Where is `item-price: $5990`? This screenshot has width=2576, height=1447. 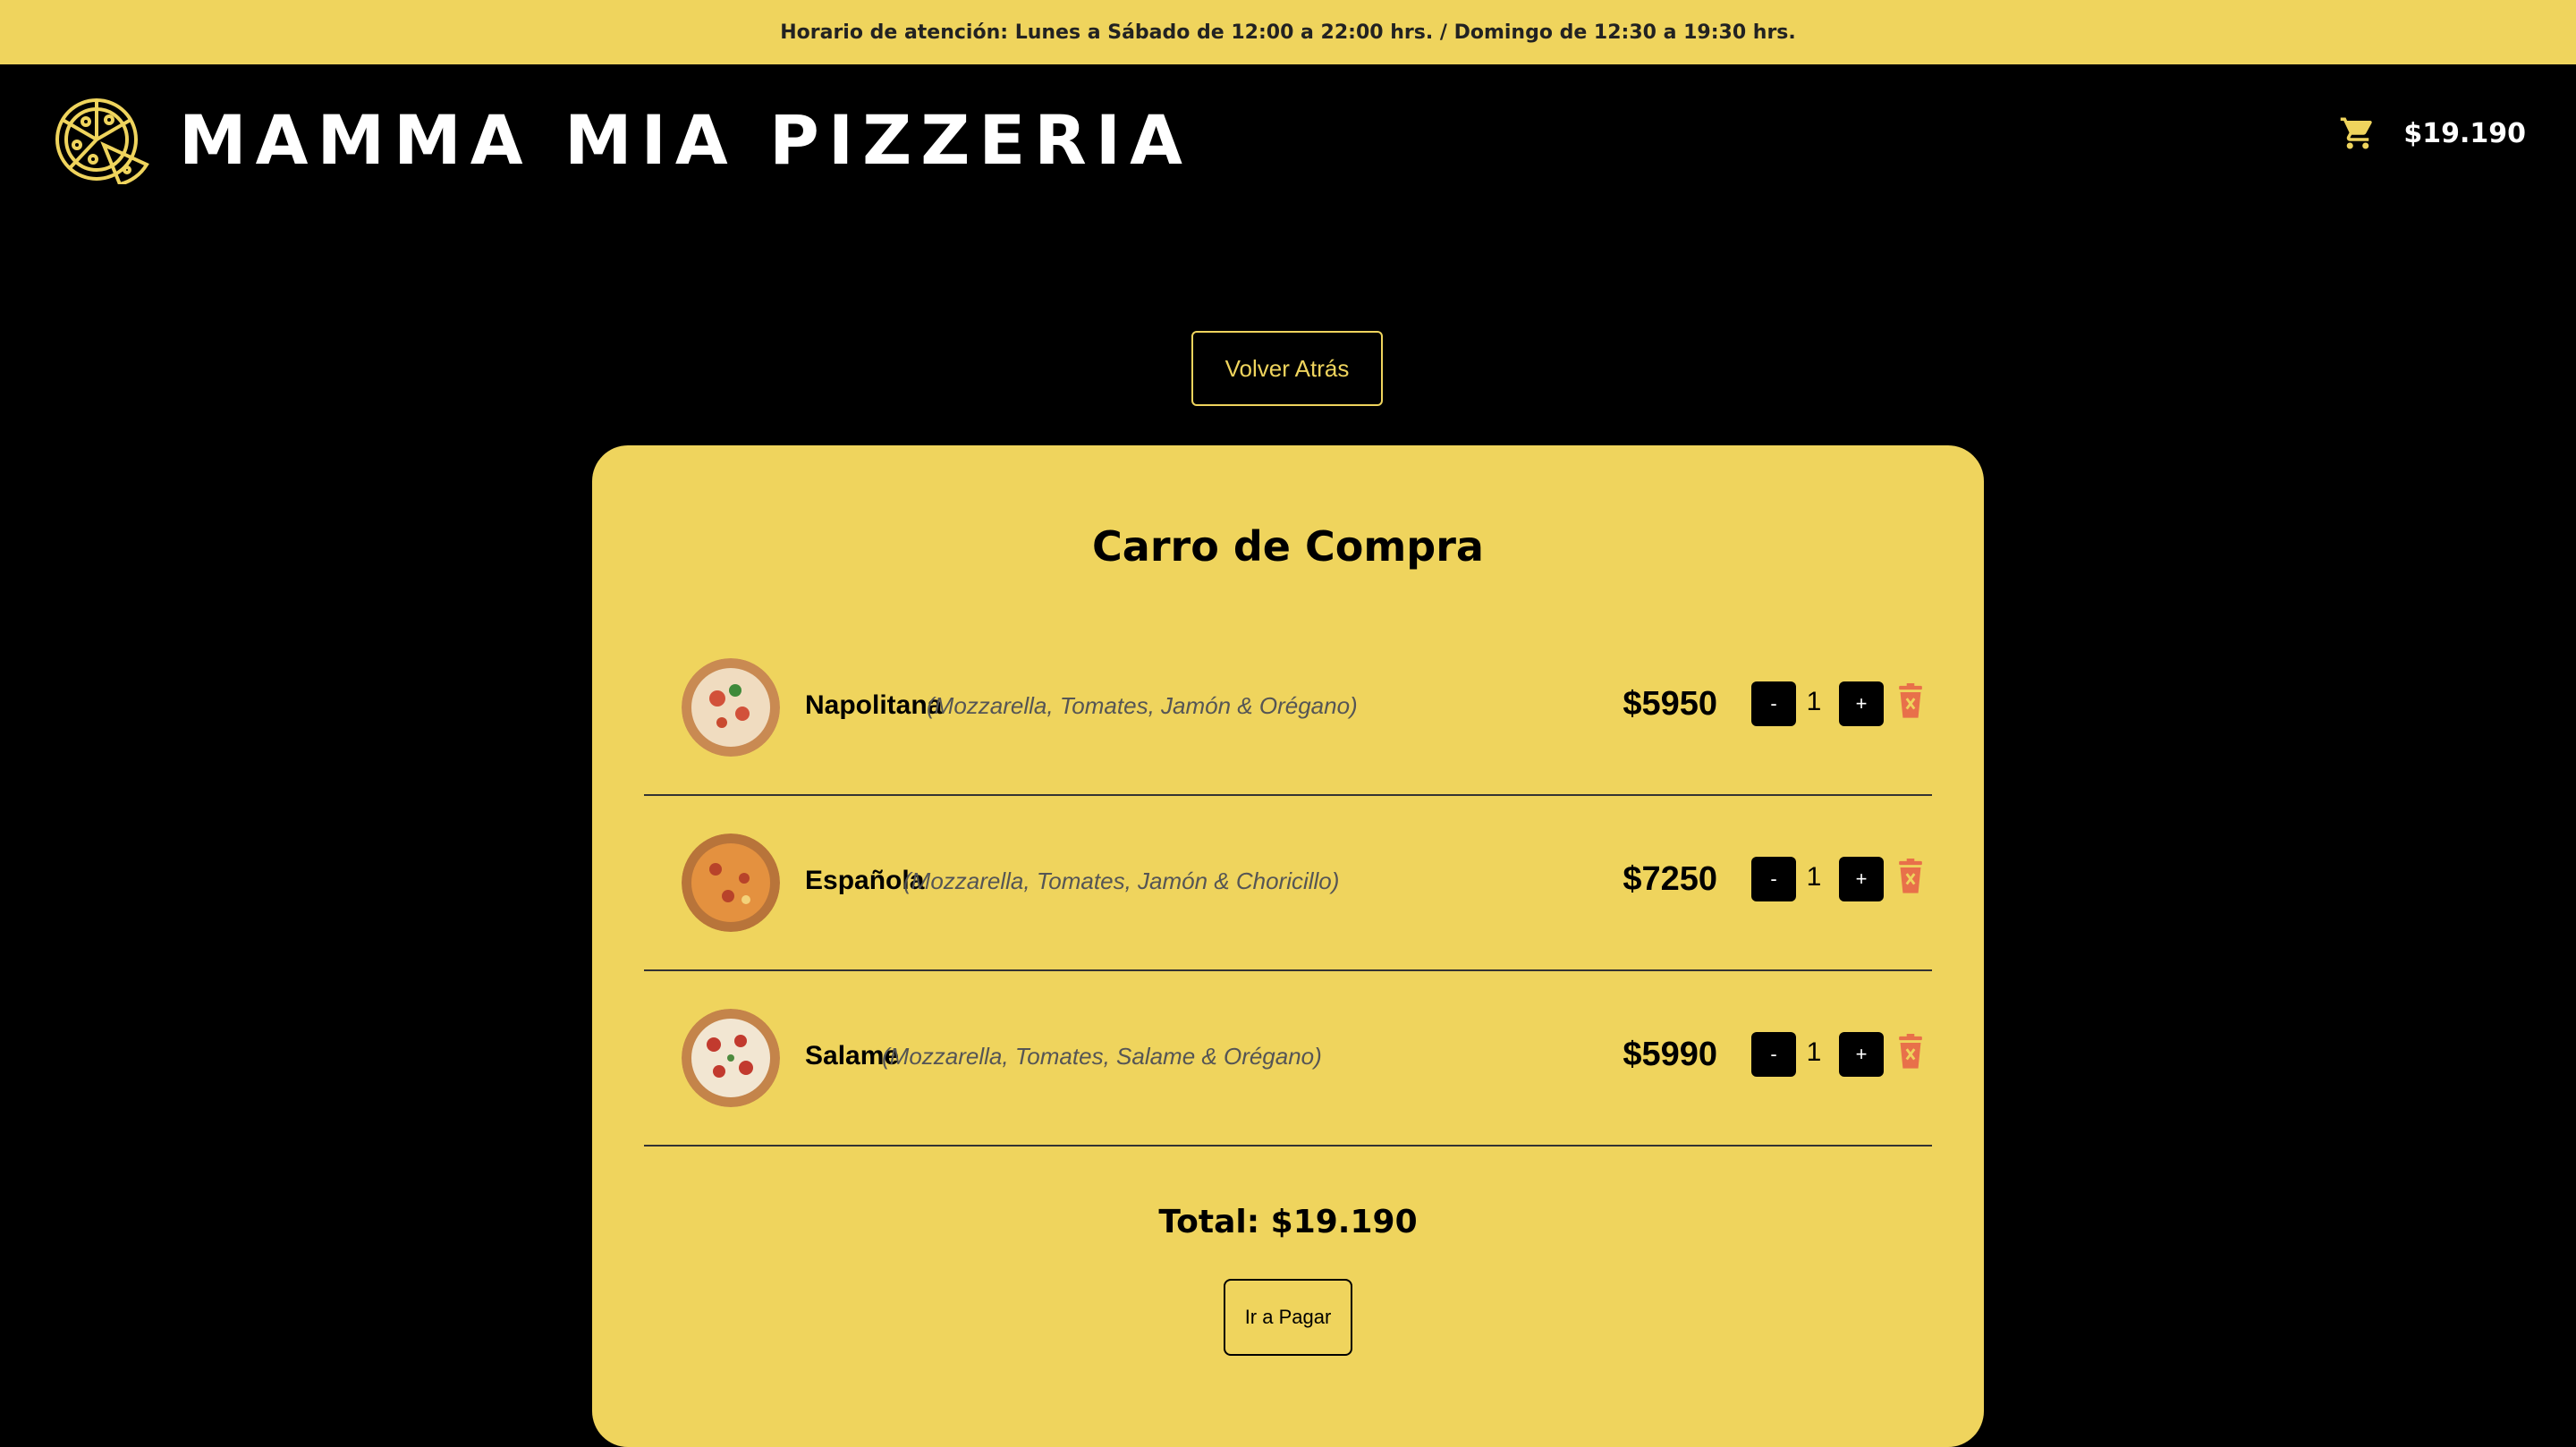
item-price: $5990 is located at coordinates (1670, 1054).